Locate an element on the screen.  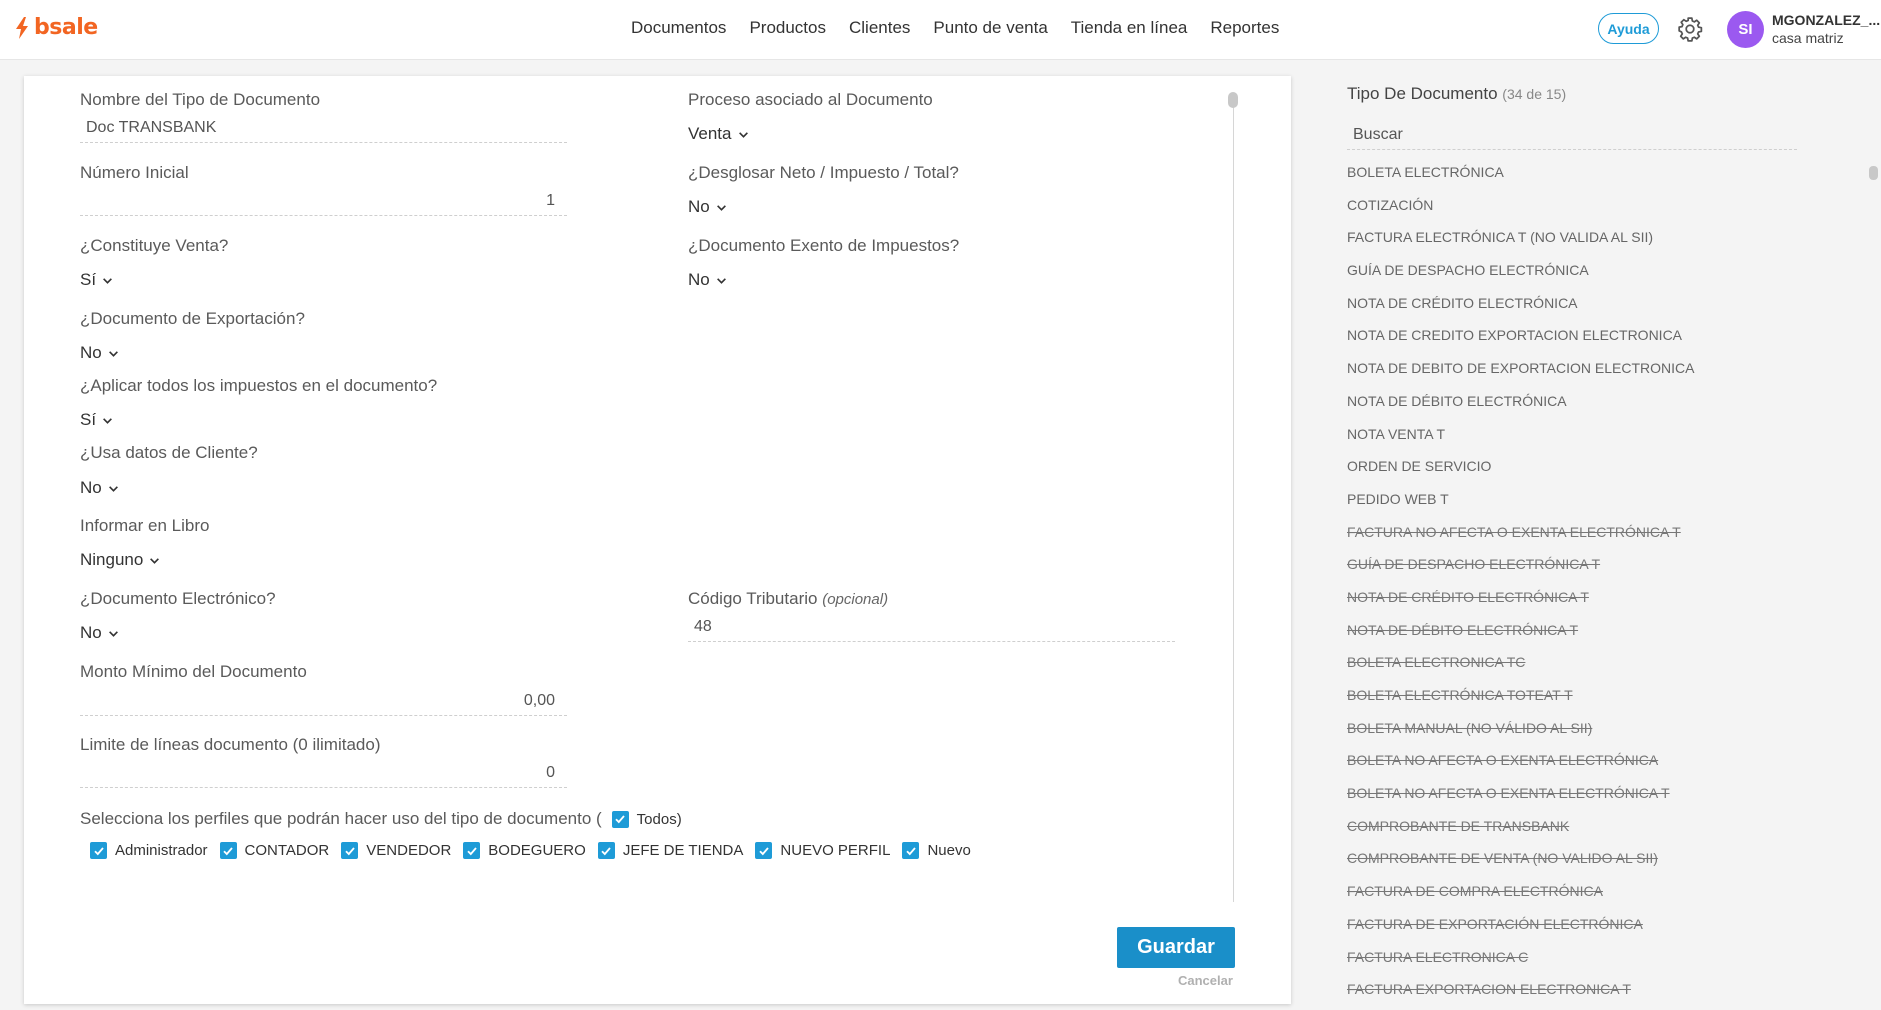
constituye-venta-select: Sí is located at coordinates (96, 280).